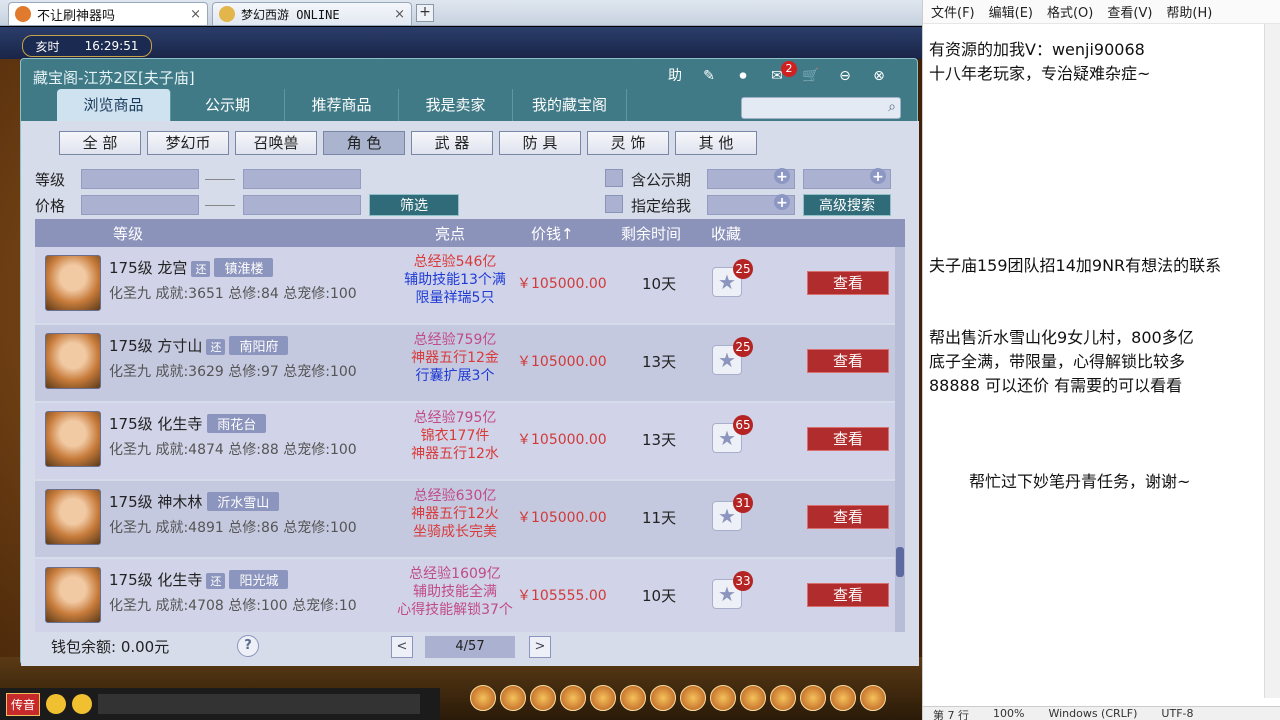  Describe the element at coordinates (302, 179) in the screenshot. I see `level-max-input` at that location.